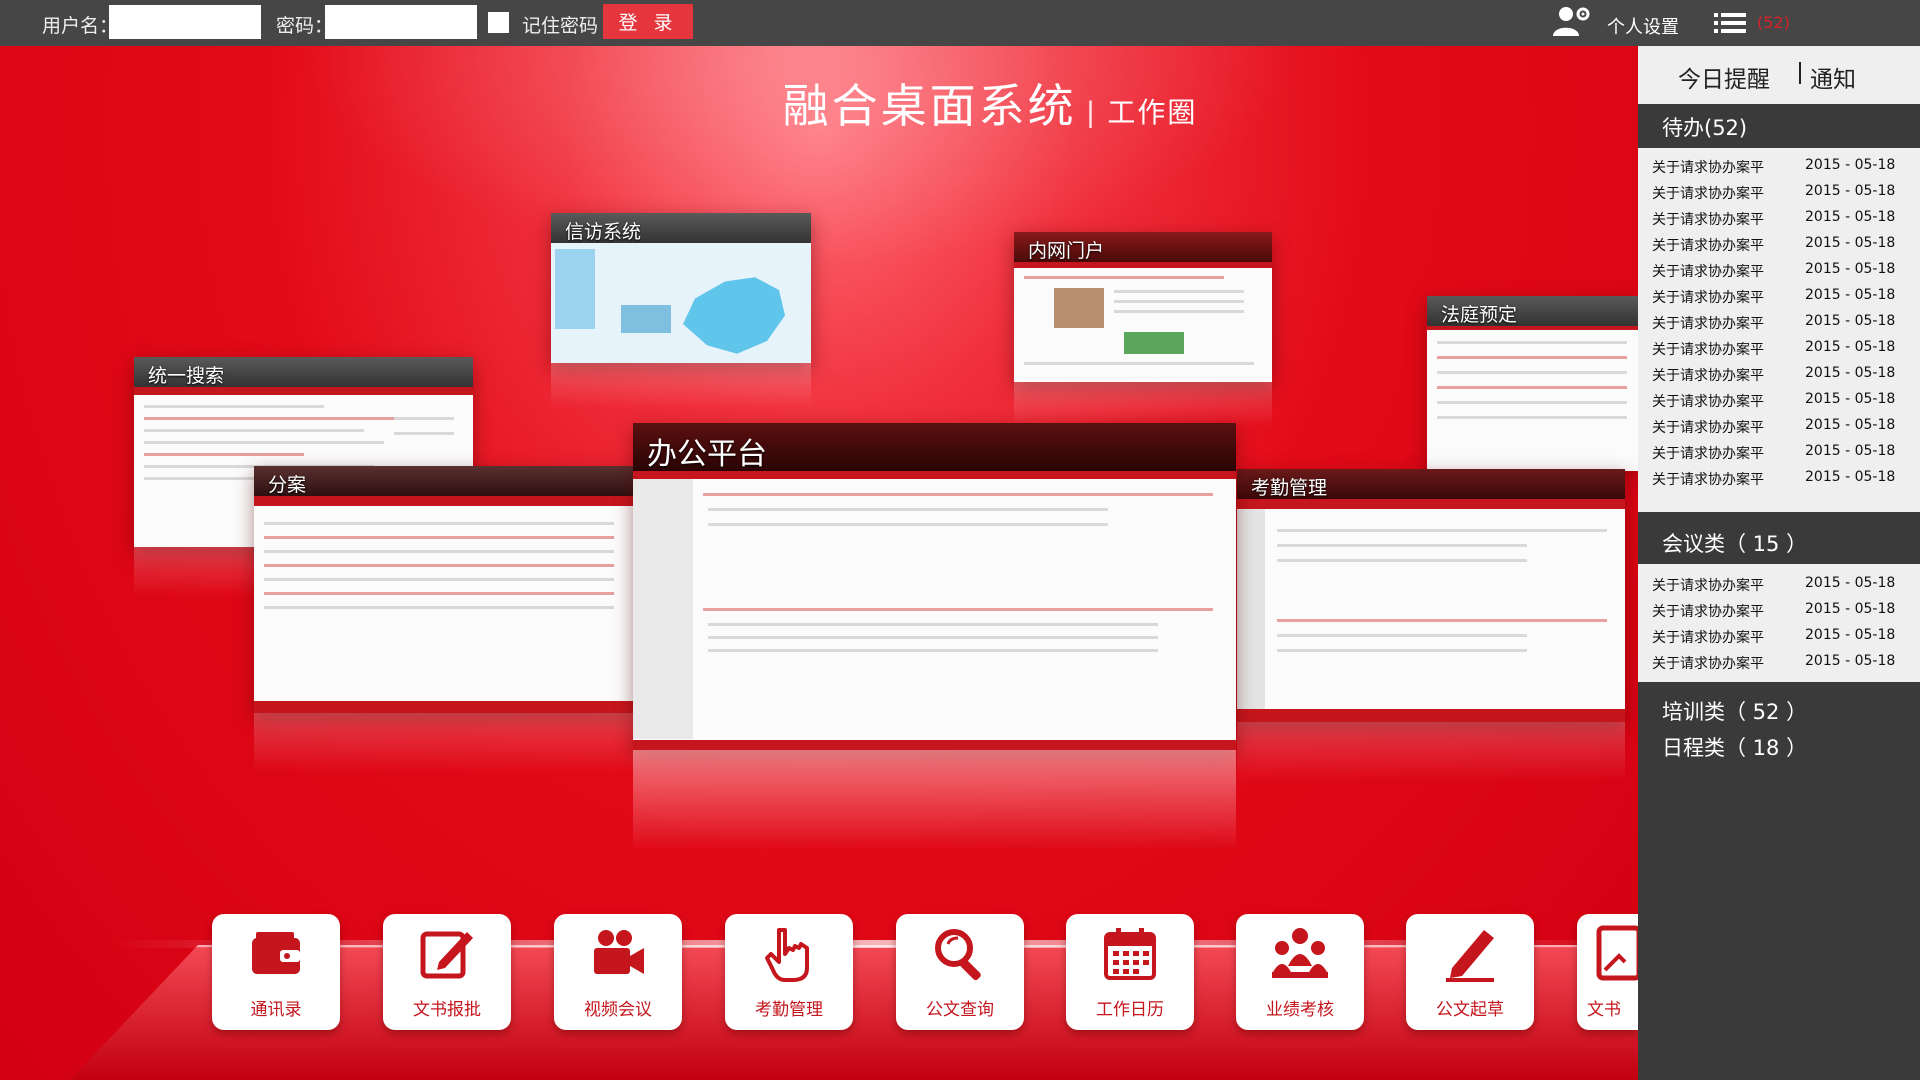 The height and width of the screenshot is (1080, 1920). Describe the element at coordinates (929, 106) in the screenshot. I see `title-text: 融合桌面系统` at that location.